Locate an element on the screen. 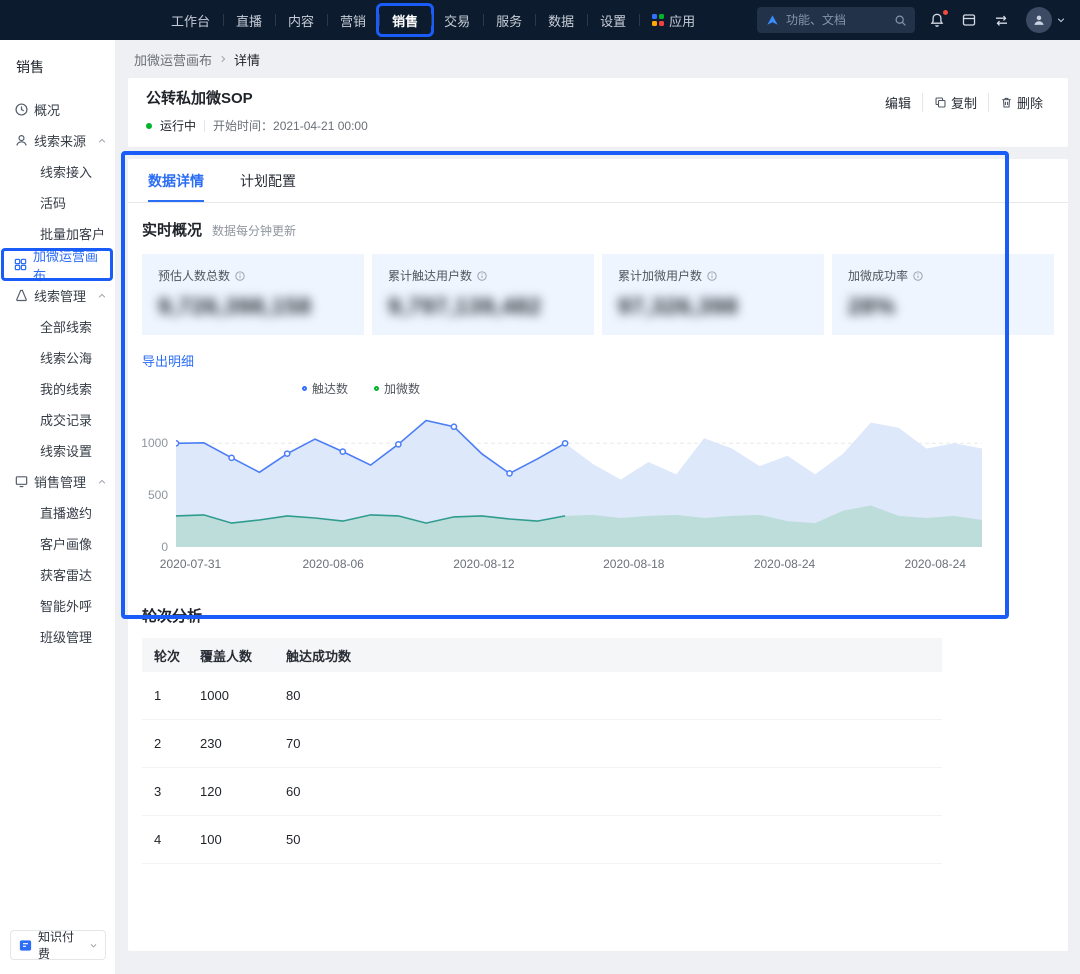  topnav-workbench: 工作台 is located at coordinates (190, 20).